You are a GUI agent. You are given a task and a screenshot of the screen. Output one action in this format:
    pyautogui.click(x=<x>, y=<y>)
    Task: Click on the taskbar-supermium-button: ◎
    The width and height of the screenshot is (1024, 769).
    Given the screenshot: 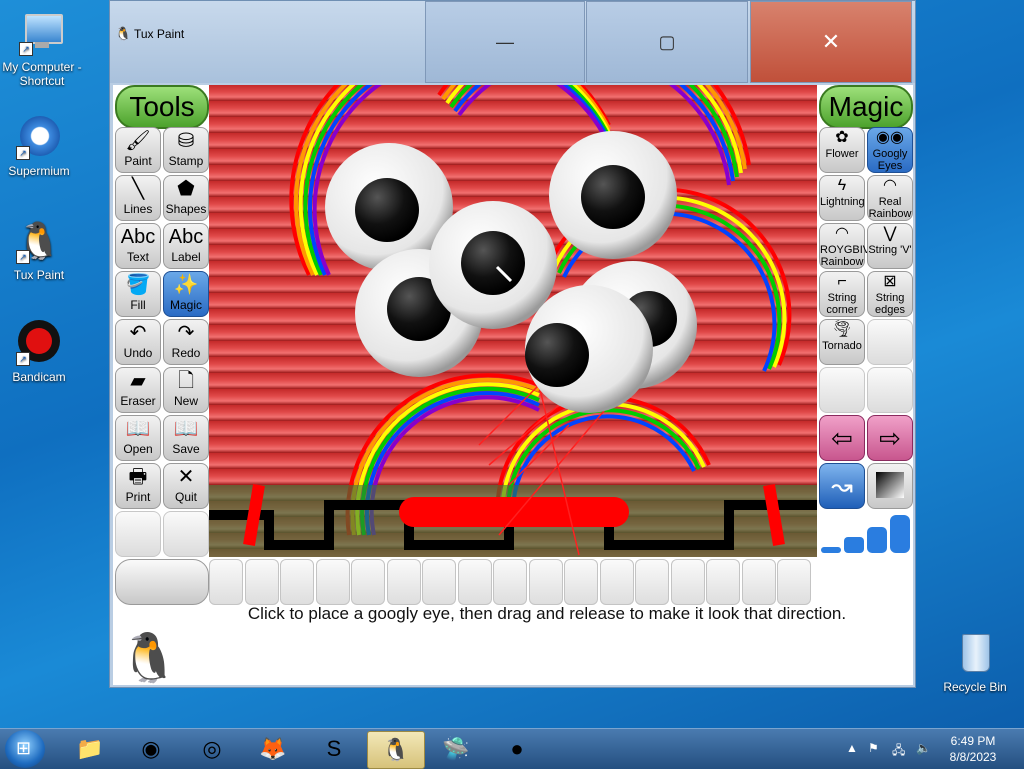 What is the action you would take?
    pyautogui.click(x=212, y=749)
    